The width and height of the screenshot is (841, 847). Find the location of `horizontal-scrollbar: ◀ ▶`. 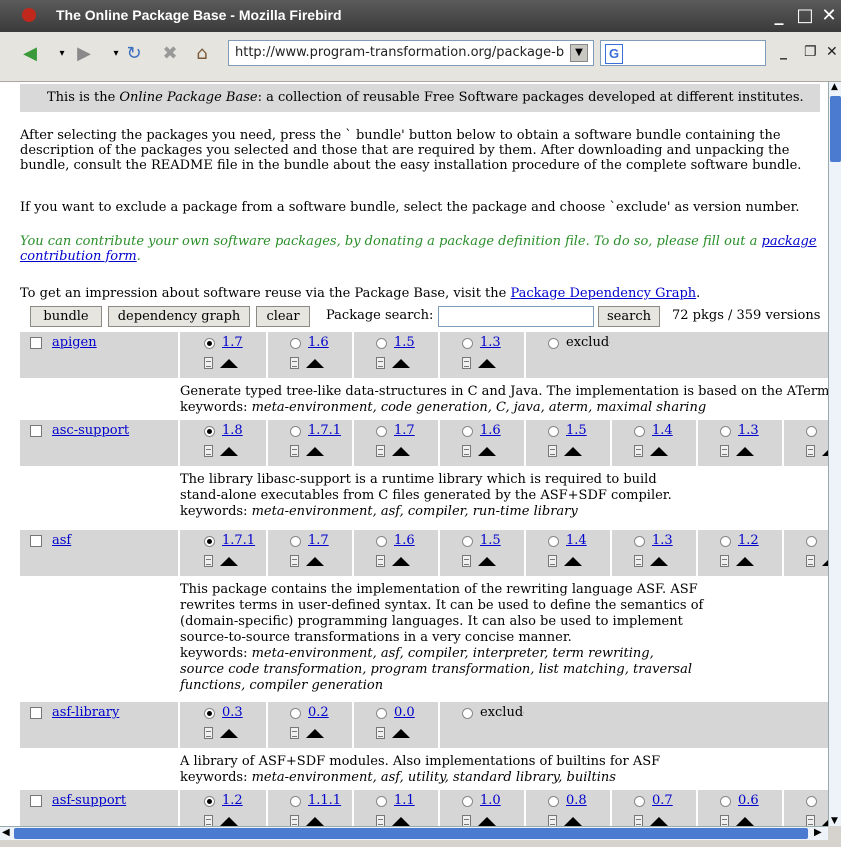

horizontal-scrollbar: ◀ ▶ is located at coordinates (414, 833).